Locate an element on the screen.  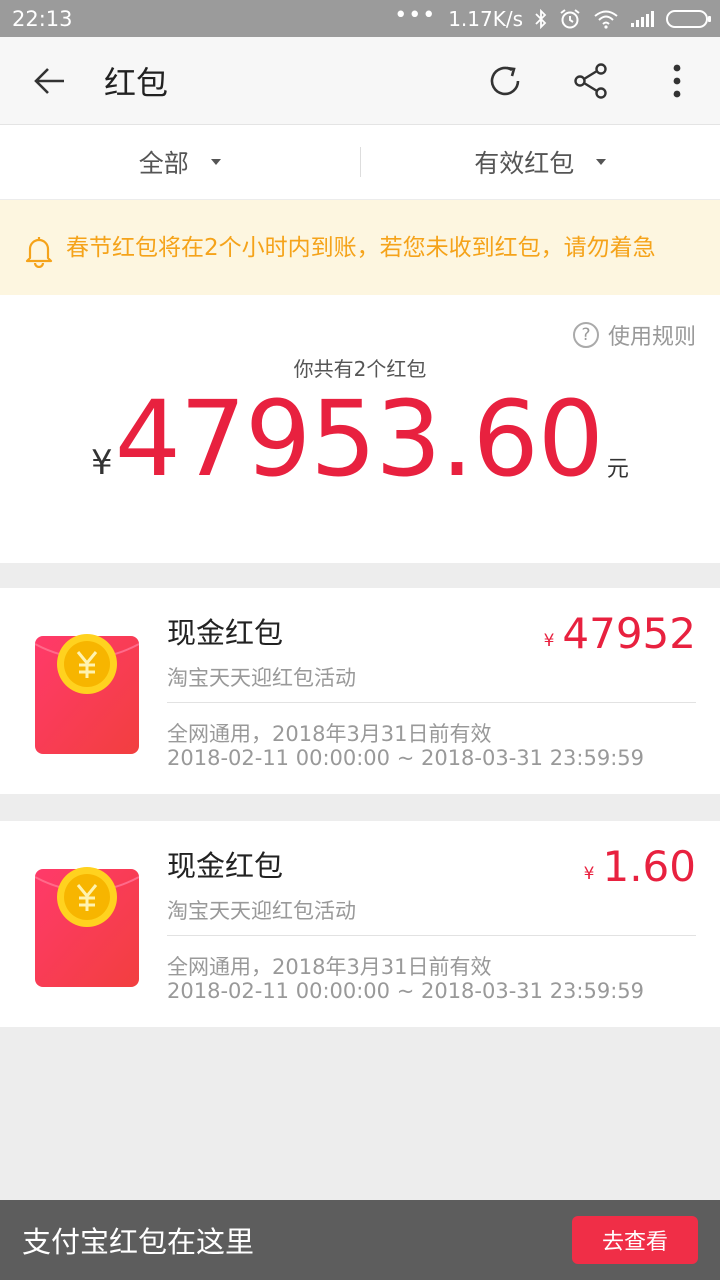
alipay-promo-text: 支付宝红包在这里 is located at coordinates (138, 1242).